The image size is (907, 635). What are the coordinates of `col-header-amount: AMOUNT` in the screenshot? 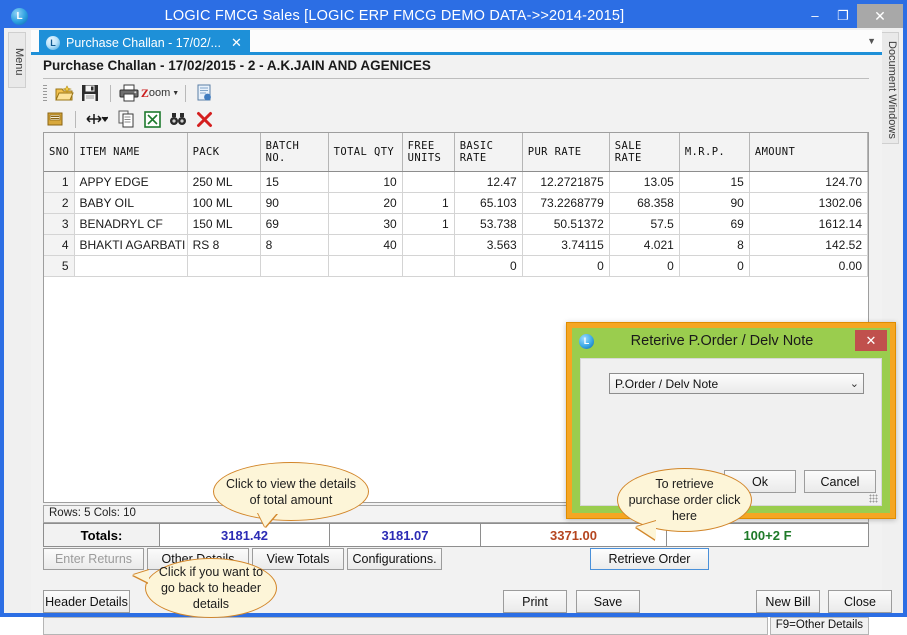 It's located at (809, 152).